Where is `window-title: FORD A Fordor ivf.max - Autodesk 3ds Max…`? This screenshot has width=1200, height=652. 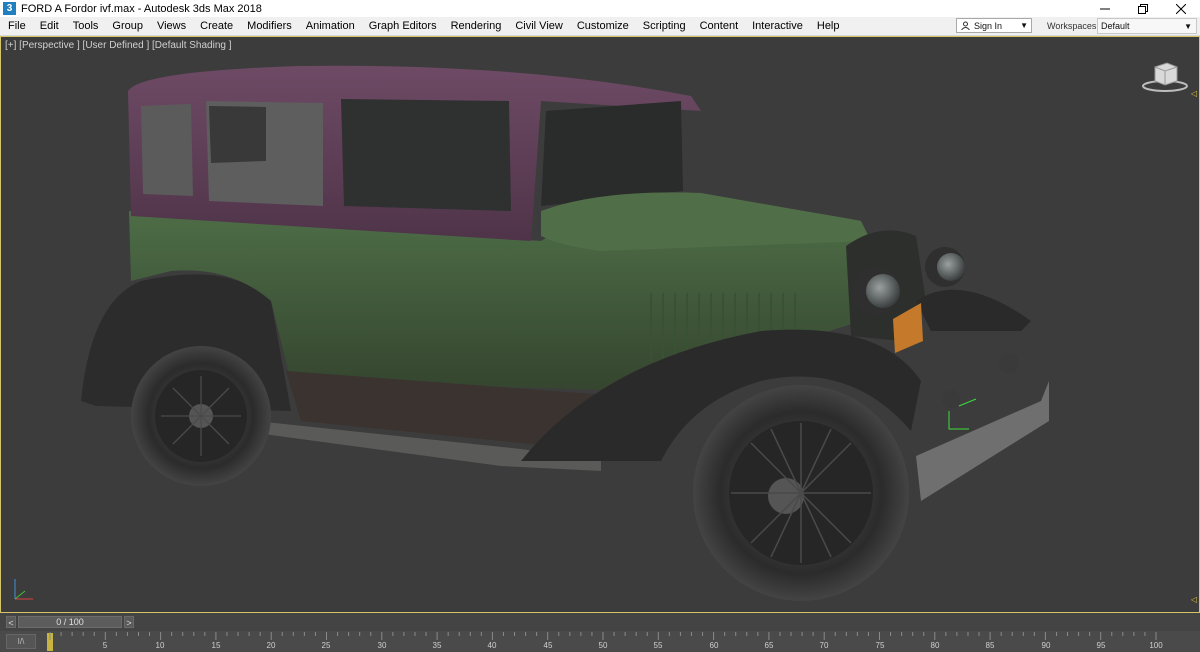
window-title: FORD A Fordor ivf.max - Autodesk 3ds Max… is located at coordinates (141, 8).